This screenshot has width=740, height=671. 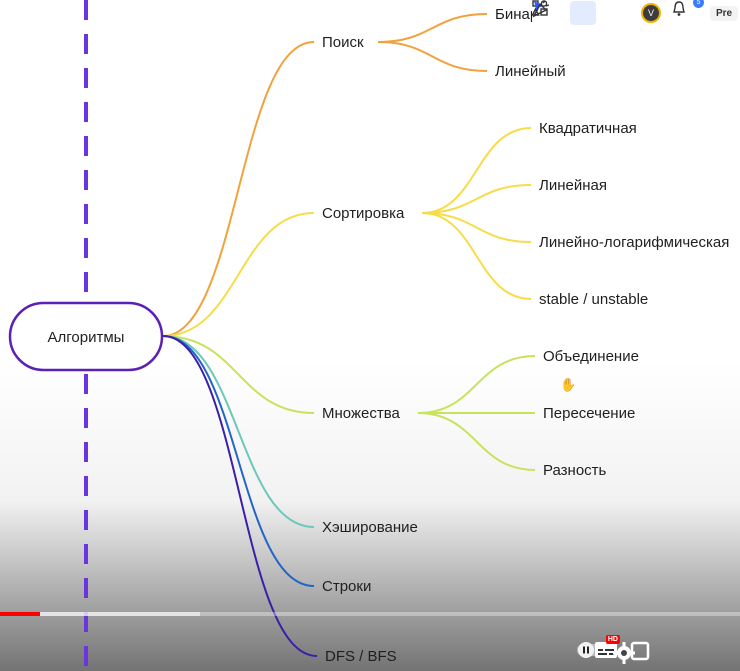 I want to click on notification-bell-icon: 5, so click(x=688, y=12).